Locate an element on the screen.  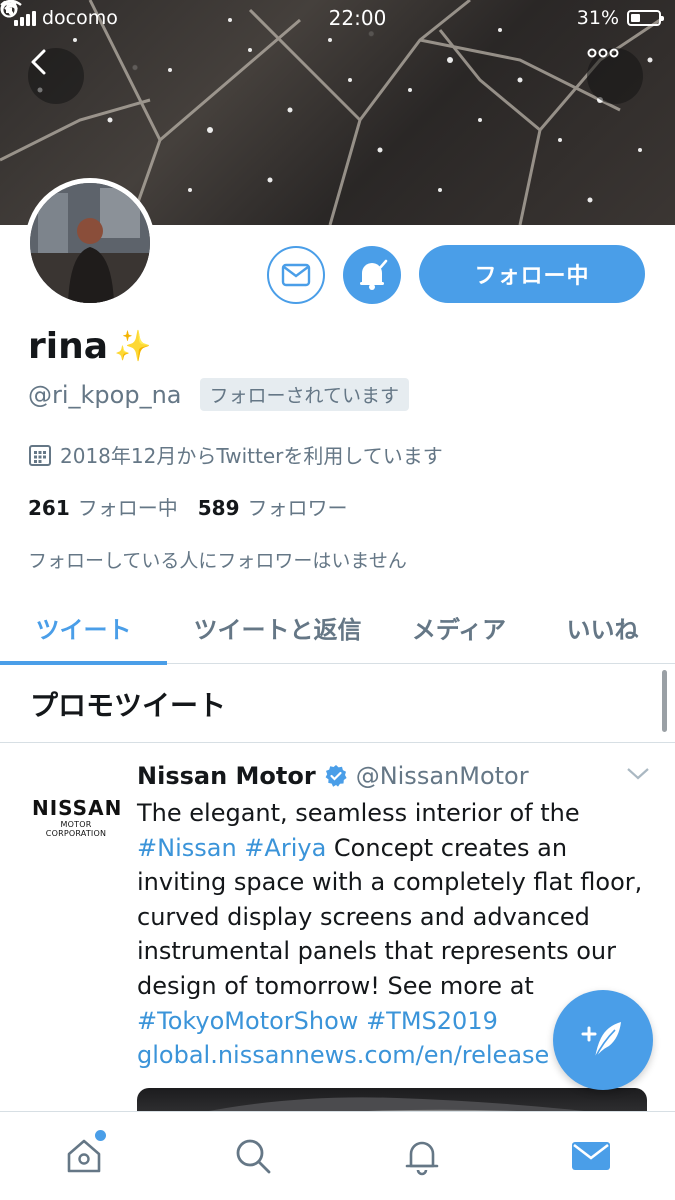
clock: 22:00 is located at coordinates (357, 18).